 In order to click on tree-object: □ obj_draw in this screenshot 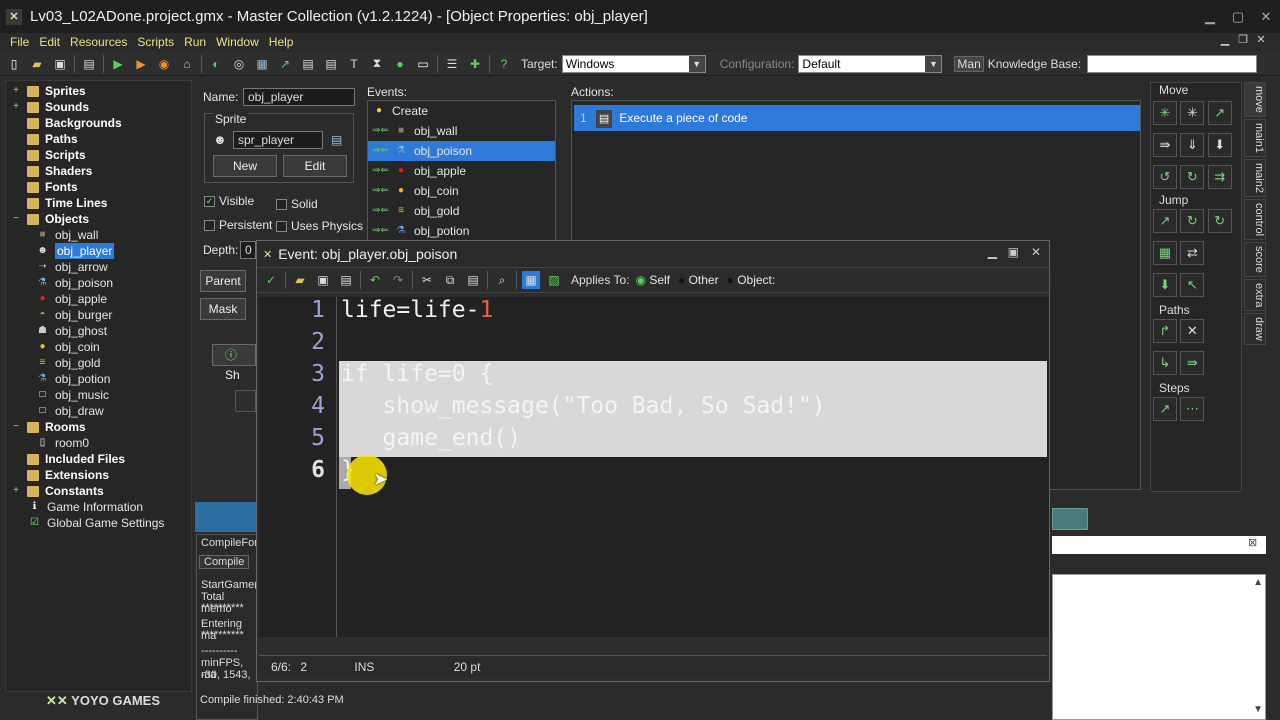, I will do `click(98, 411)`.